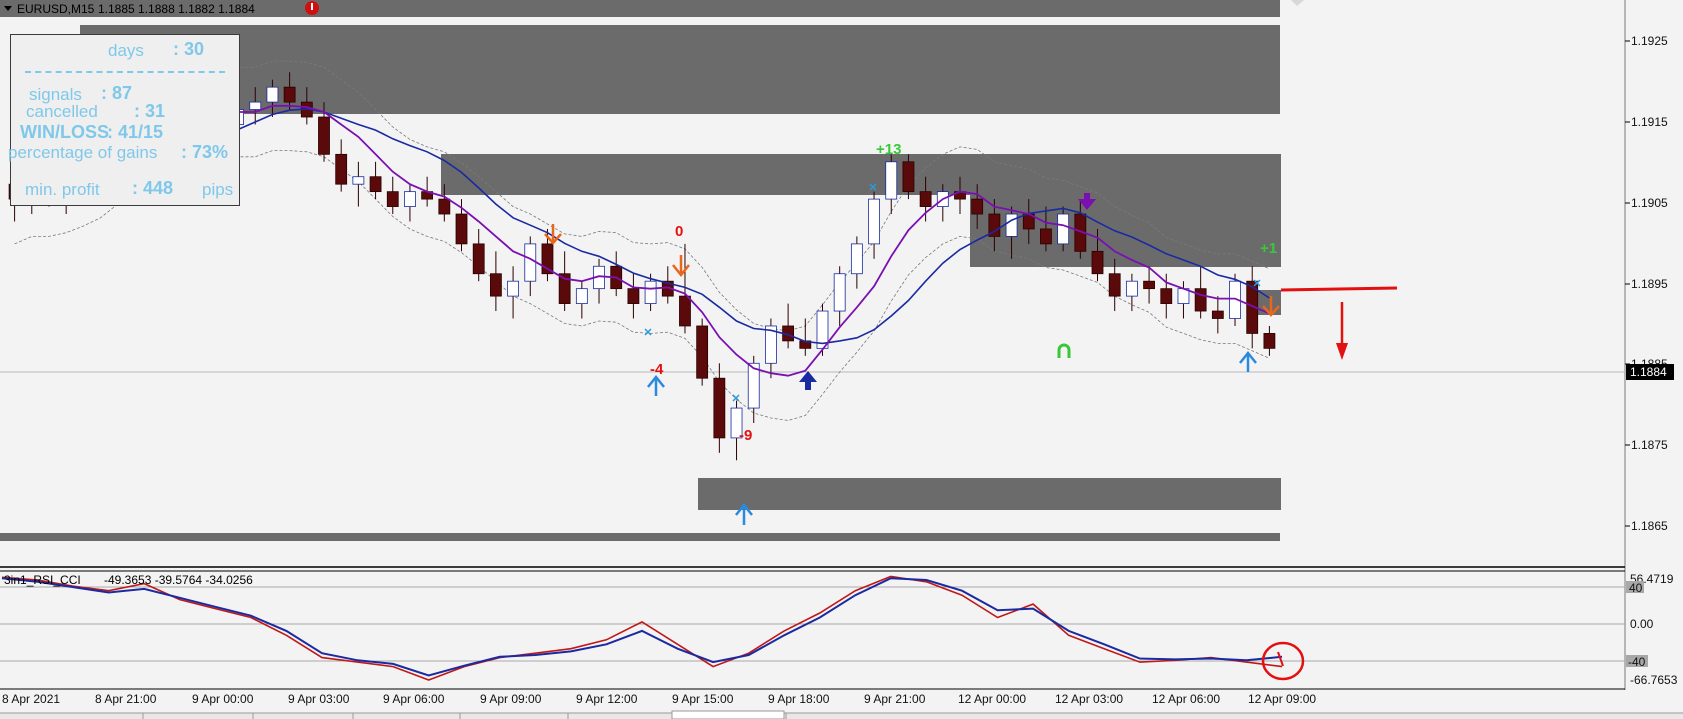  What do you see at coordinates (607, 699) in the screenshot?
I see `time-tick: 9 Apr 12:00` at bounding box center [607, 699].